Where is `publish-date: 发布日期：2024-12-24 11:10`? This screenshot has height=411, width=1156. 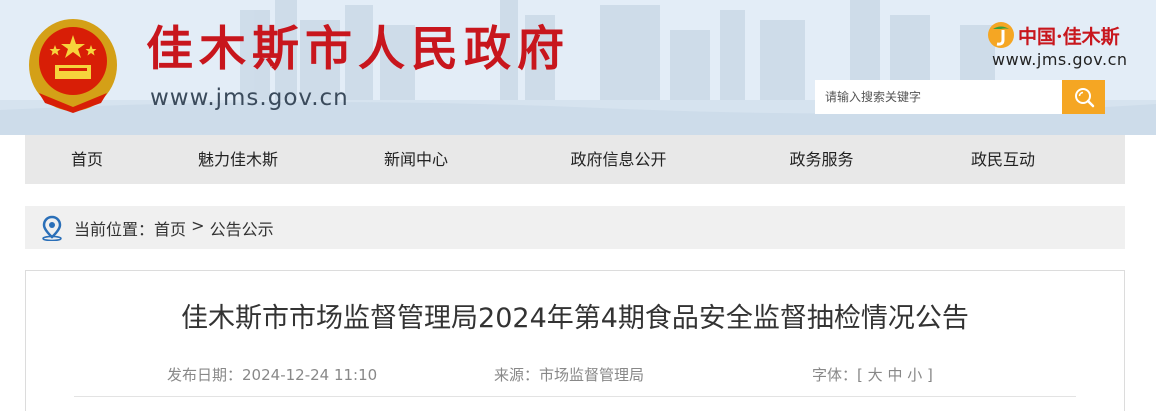
publish-date: 发布日期：2024-12-24 11:10 is located at coordinates (272, 374).